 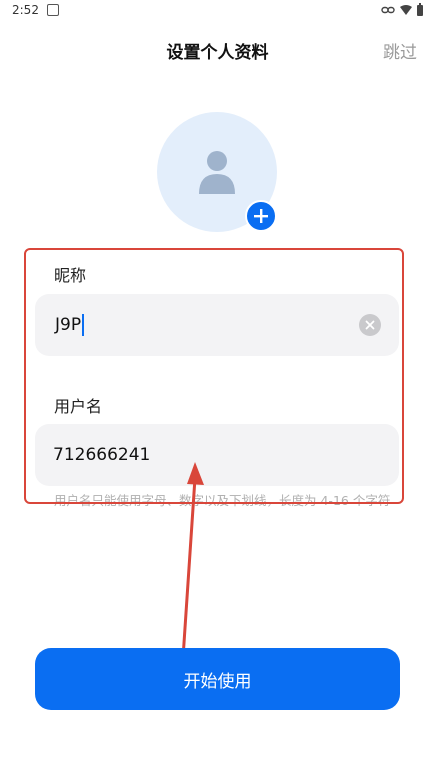 What do you see at coordinates (420, 9) in the screenshot?
I see `battery-icon` at bounding box center [420, 9].